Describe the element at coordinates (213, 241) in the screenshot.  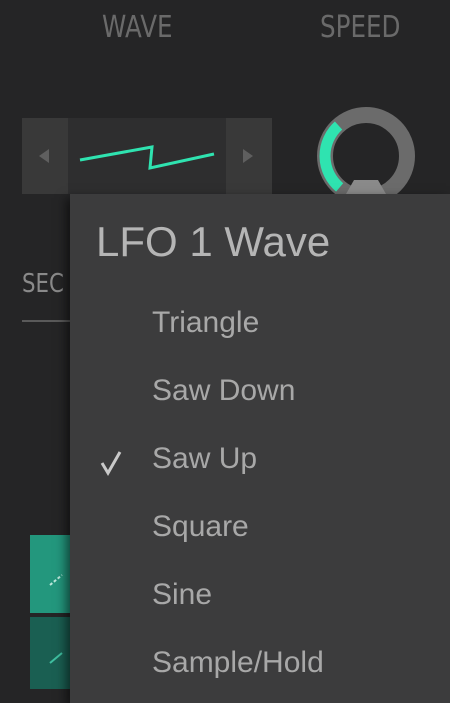
I see `menu-title: LFO 1 Wave` at that location.